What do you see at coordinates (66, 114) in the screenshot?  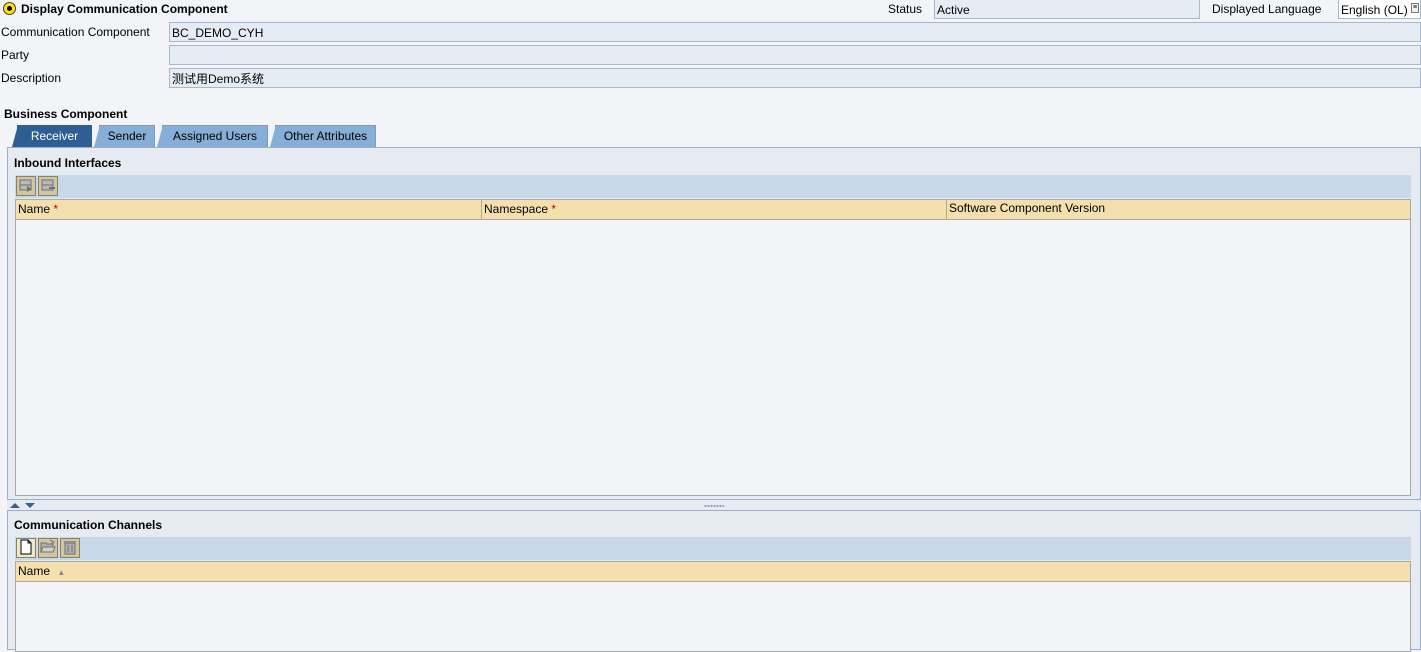 I see `business-component-title: Business Component` at bounding box center [66, 114].